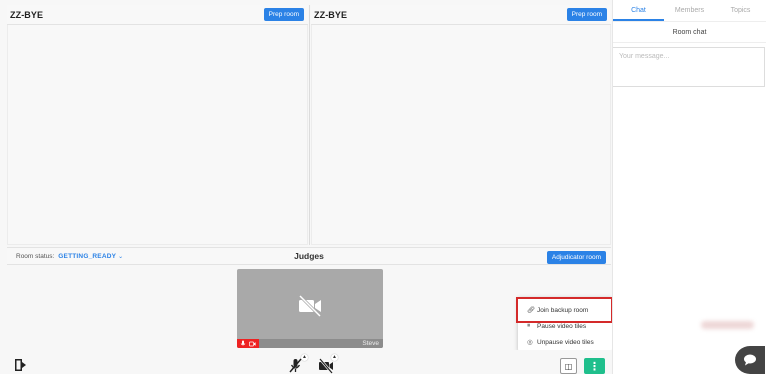  I want to click on room-chat-label: Room chat, so click(689, 32).